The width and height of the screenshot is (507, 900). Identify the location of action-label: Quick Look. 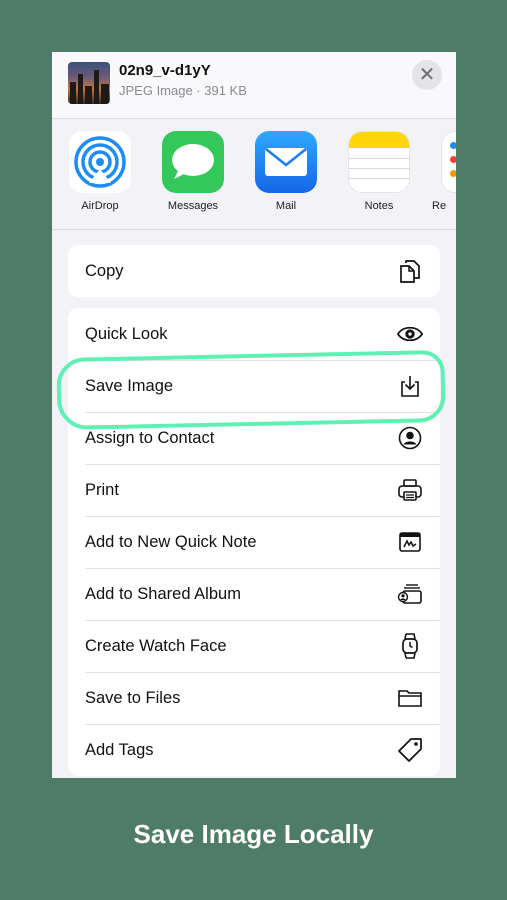
(126, 333).